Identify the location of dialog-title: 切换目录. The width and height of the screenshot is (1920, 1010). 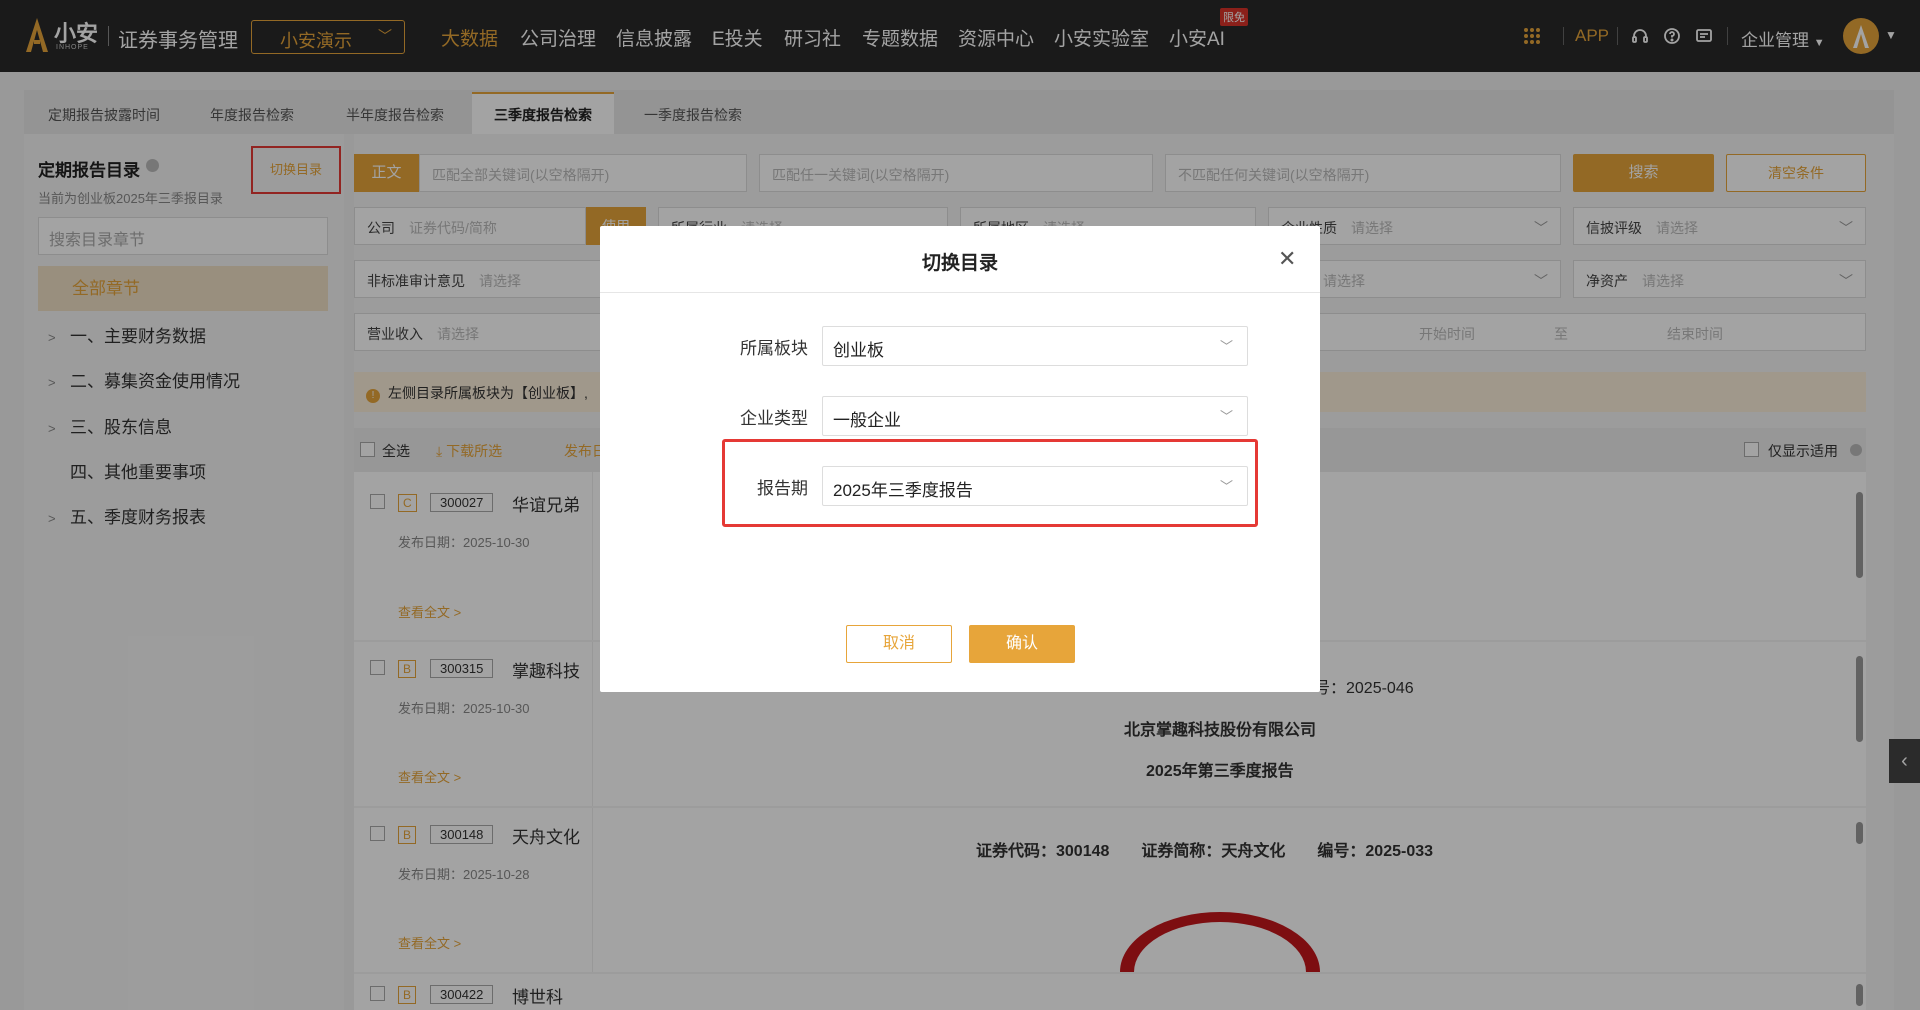
(959, 263).